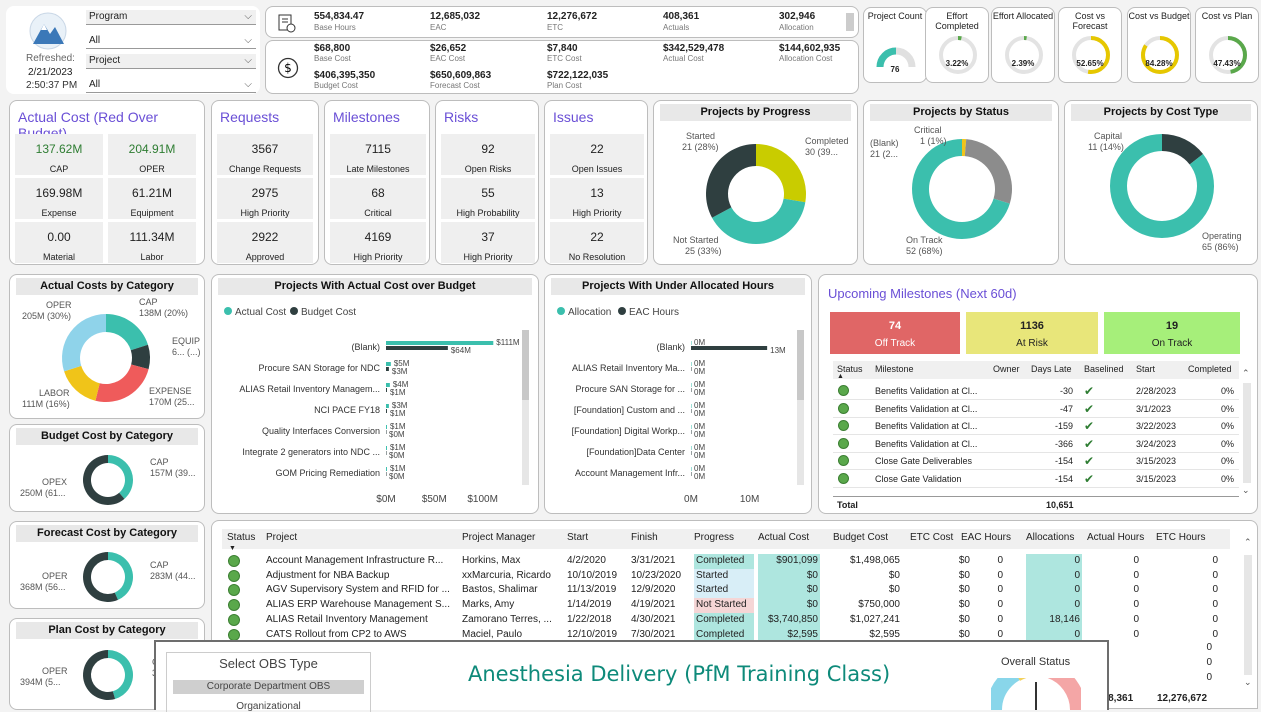 This screenshot has width=1261, height=712. Describe the element at coordinates (1246, 373) in the screenshot. I see `scroll-up-icon: ⌃` at that location.